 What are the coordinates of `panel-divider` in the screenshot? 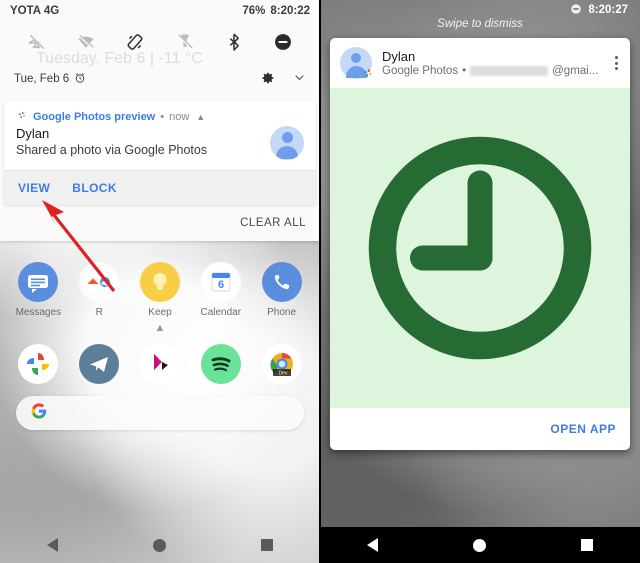 It's located at (320, 281).